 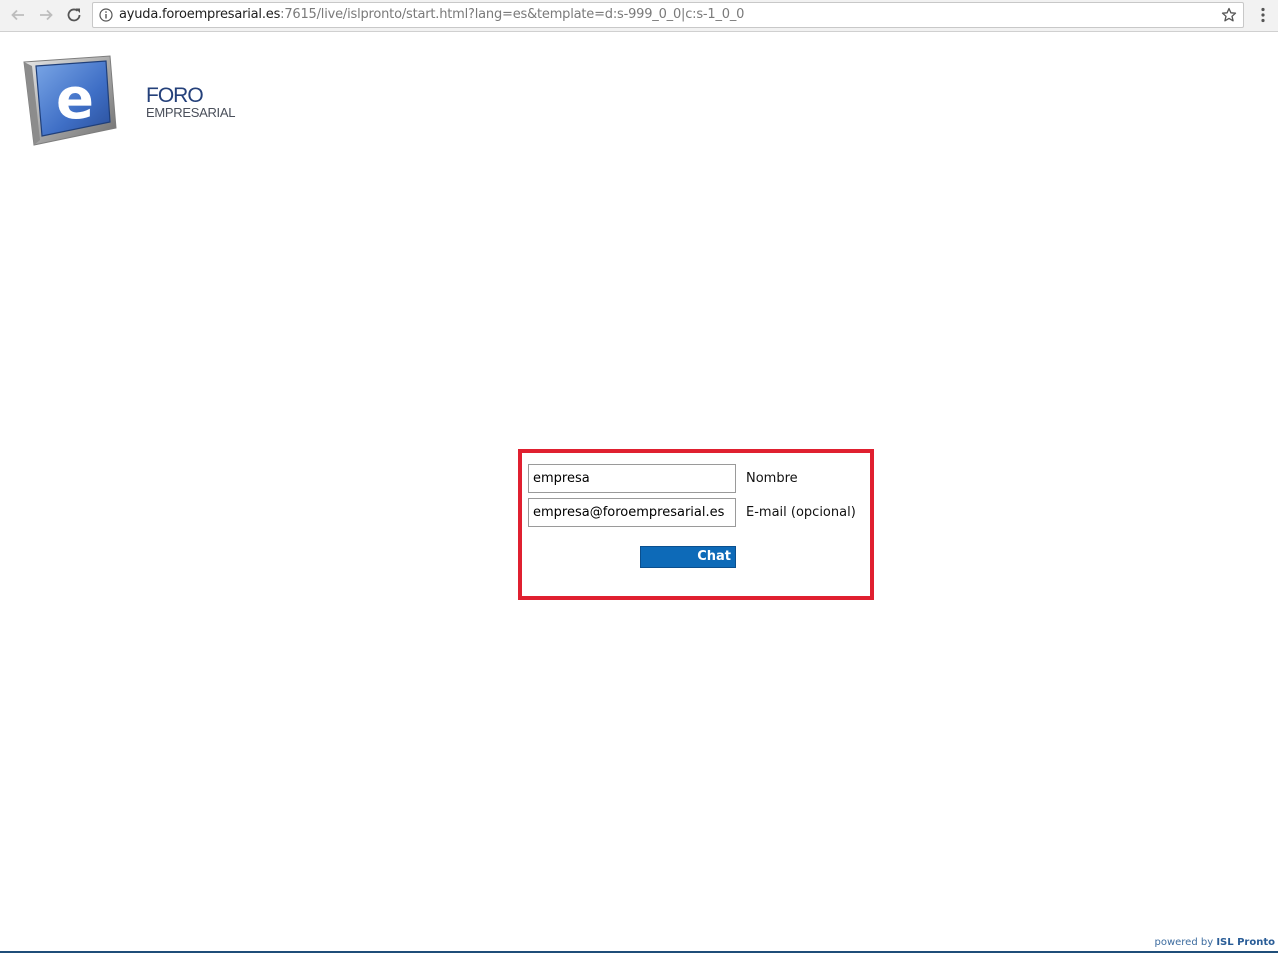 What do you see at coordinates (632, 478) in the screenshot?
I see `name-input` at bounding box center [632, 478].